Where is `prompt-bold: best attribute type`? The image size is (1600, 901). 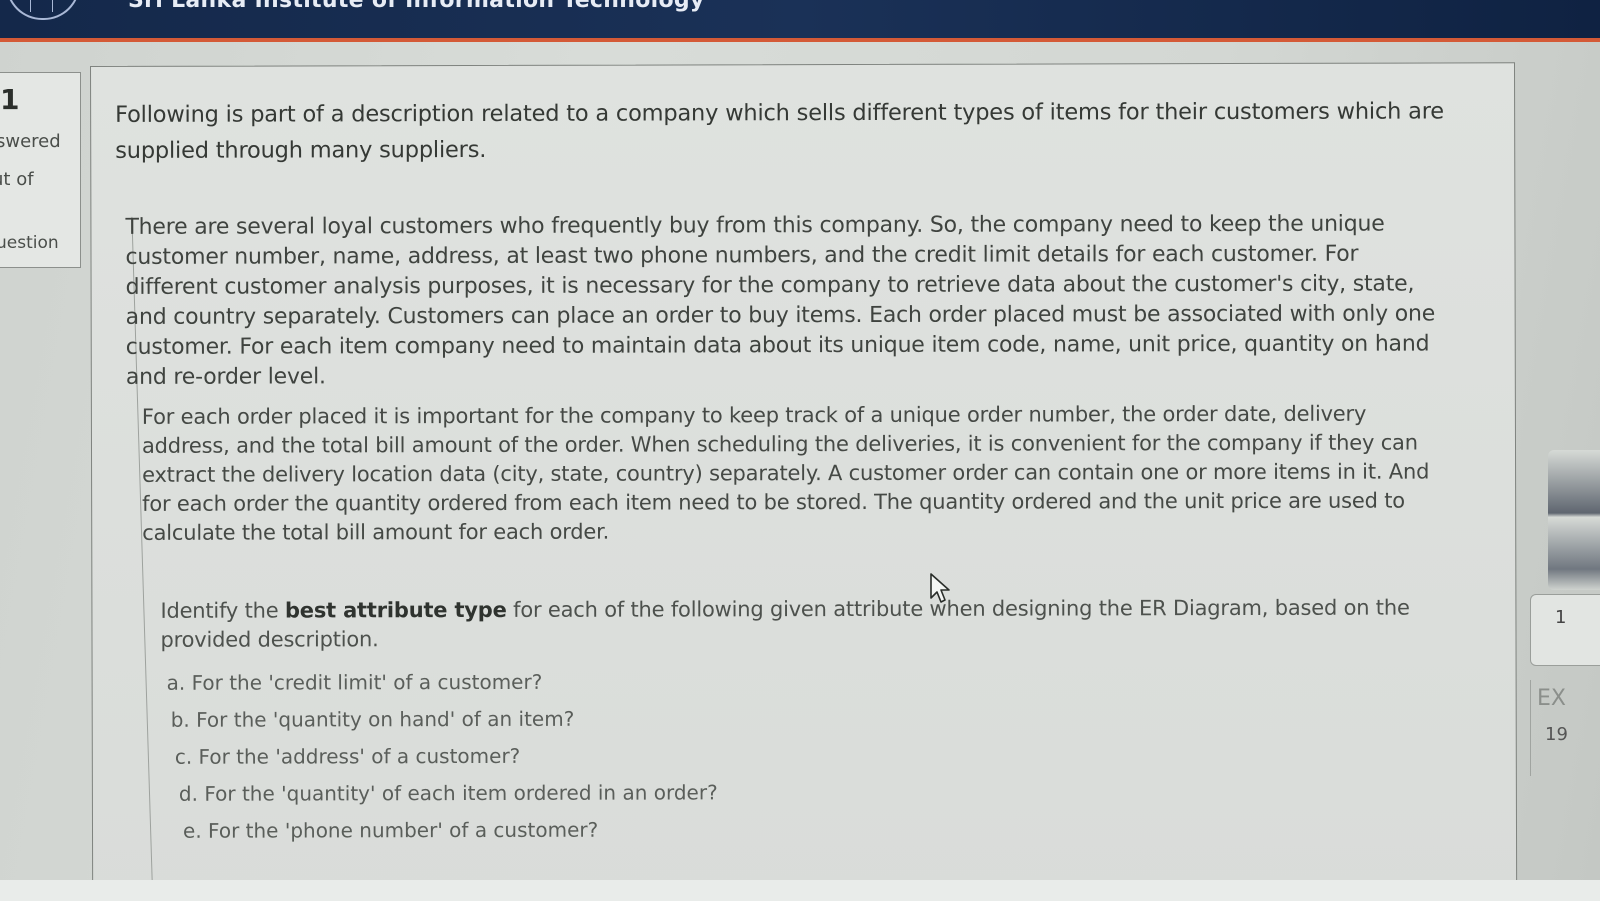
prompt-bold: best attribute type is located at coordinates (395, 610).